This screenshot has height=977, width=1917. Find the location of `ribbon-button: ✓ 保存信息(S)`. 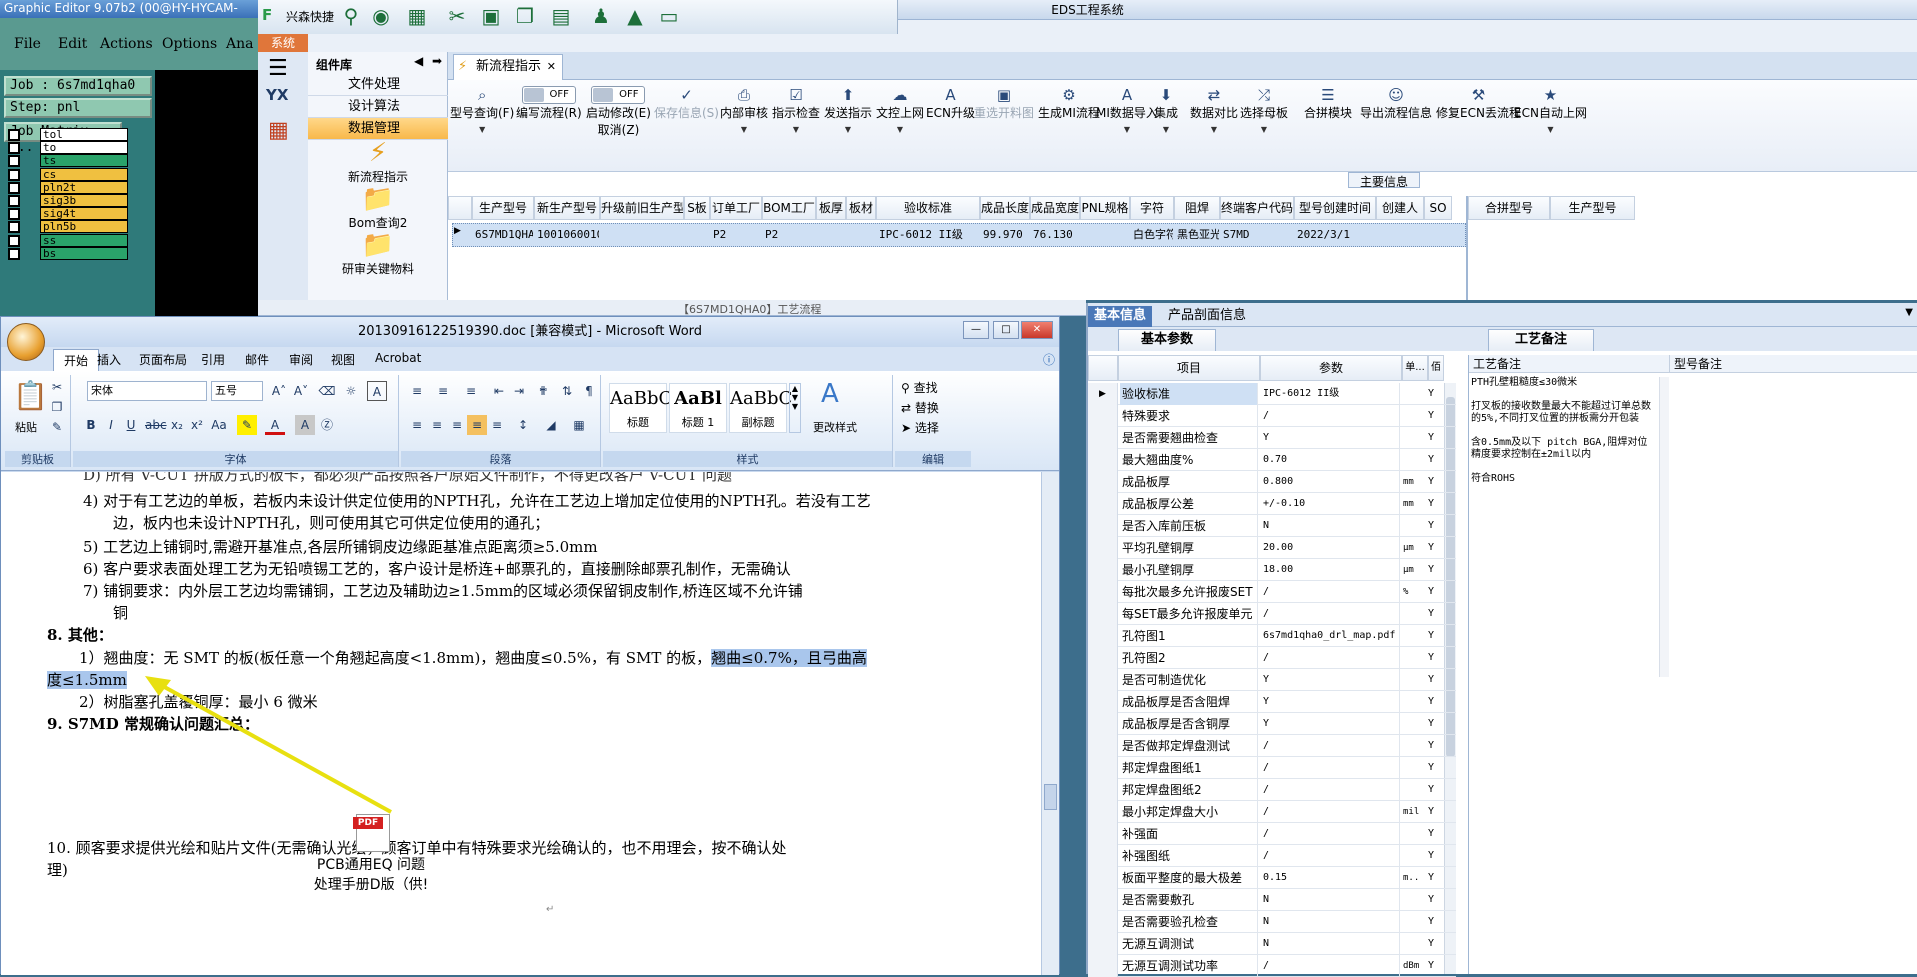

ribbon-button: ✓ 保存信息(S) is located at coordinates (686, 103).